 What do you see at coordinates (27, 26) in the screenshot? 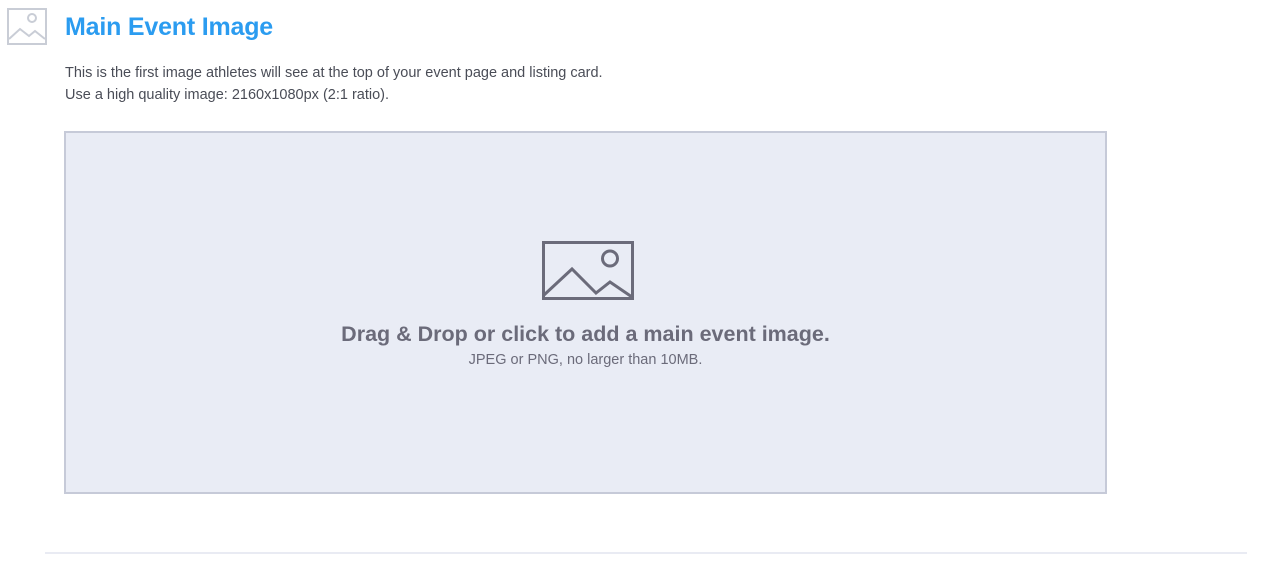
I see `image-icon` at bounding box center [27, 26].